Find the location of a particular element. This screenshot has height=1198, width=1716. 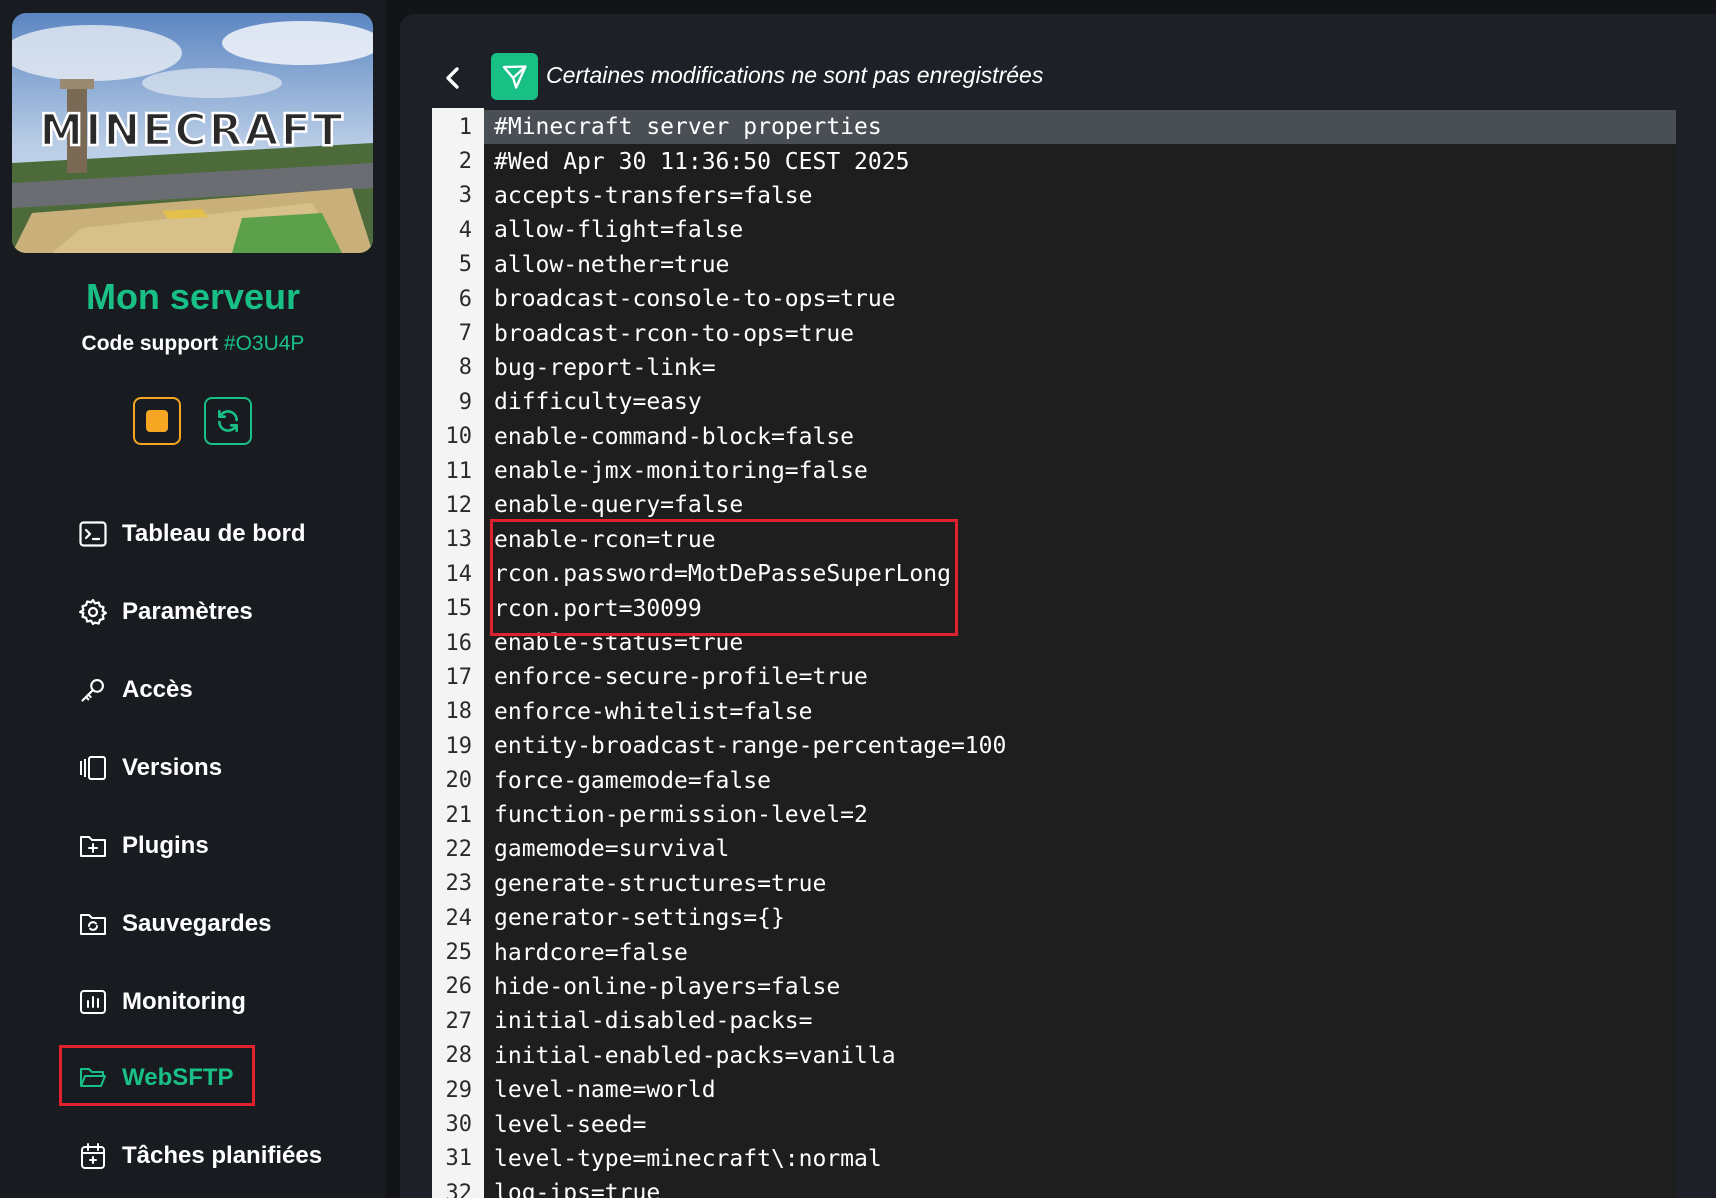

line-text: allow-nether=true is located at coordinates (606, 265).